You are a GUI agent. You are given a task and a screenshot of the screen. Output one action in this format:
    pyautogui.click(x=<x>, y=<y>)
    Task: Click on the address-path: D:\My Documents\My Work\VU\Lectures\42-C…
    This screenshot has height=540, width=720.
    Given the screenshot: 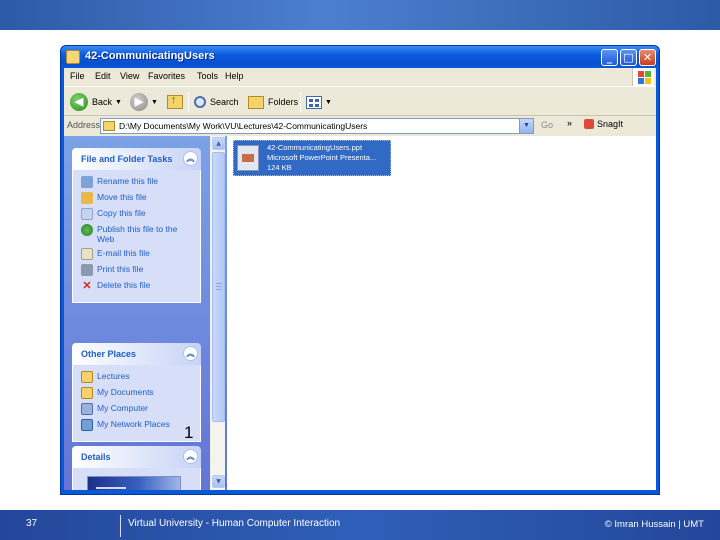 What is the action you would take?
    pyautogui.click(x=243, y=126)
    